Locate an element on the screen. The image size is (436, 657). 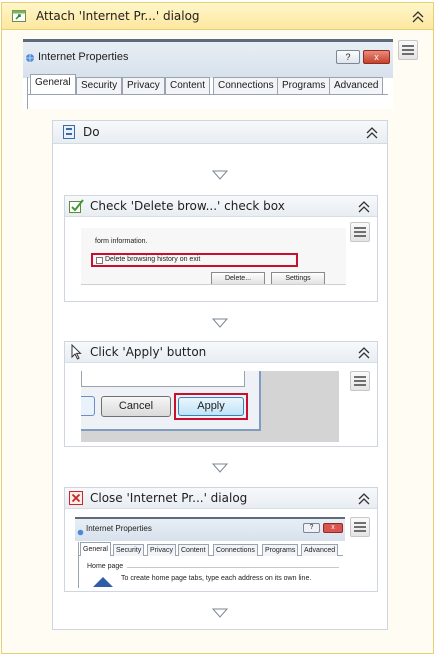
checkbox-label-preview: Delete browsing history on exit is located at coordinates (153, 259).